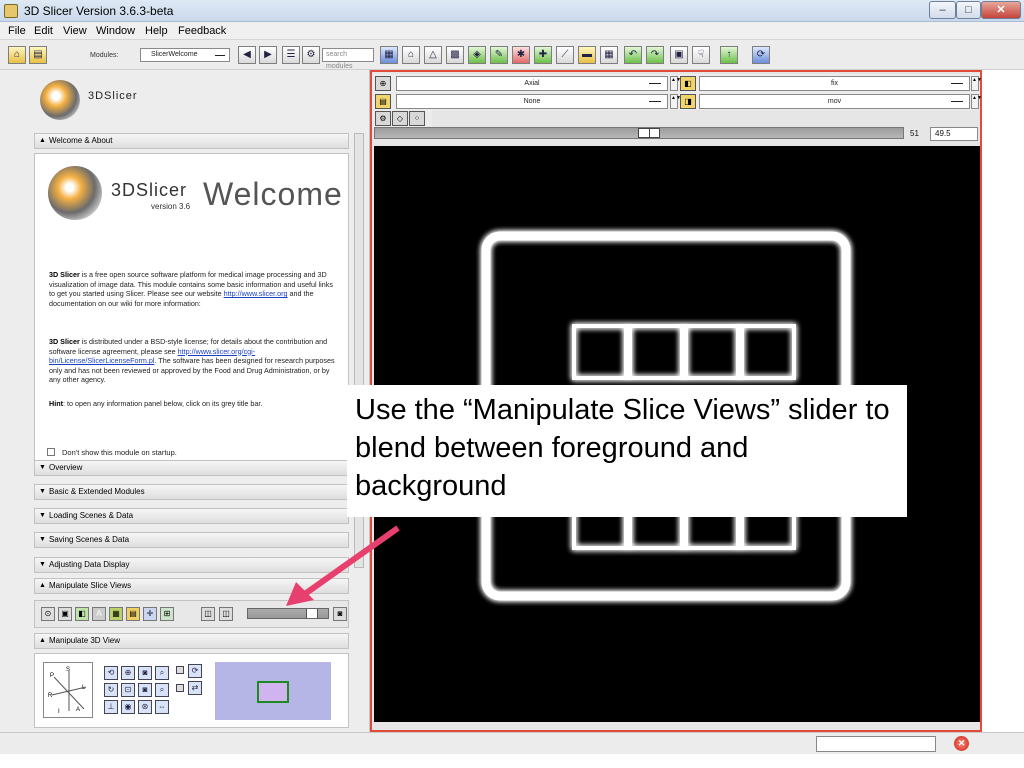  Describe the element at coordinates (180, 688) in the screenshot. I see `rock-checkbox` at that location.